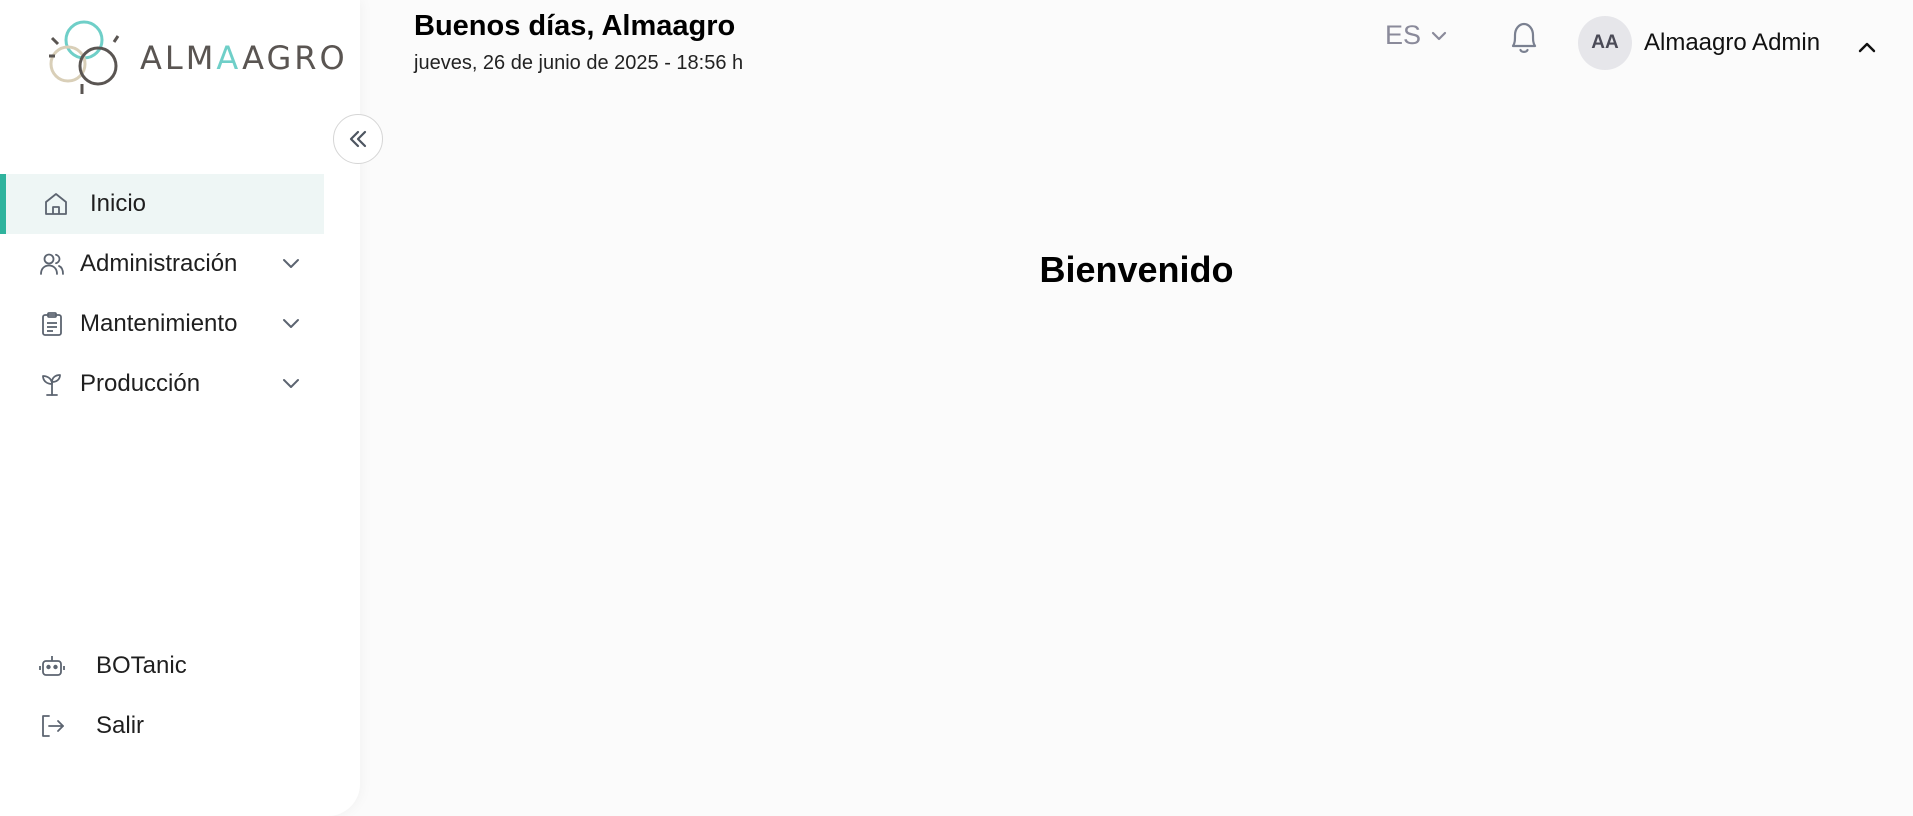 This screenshot has height=816, width=1913. I want to click on users-icon, so click(52, 264).